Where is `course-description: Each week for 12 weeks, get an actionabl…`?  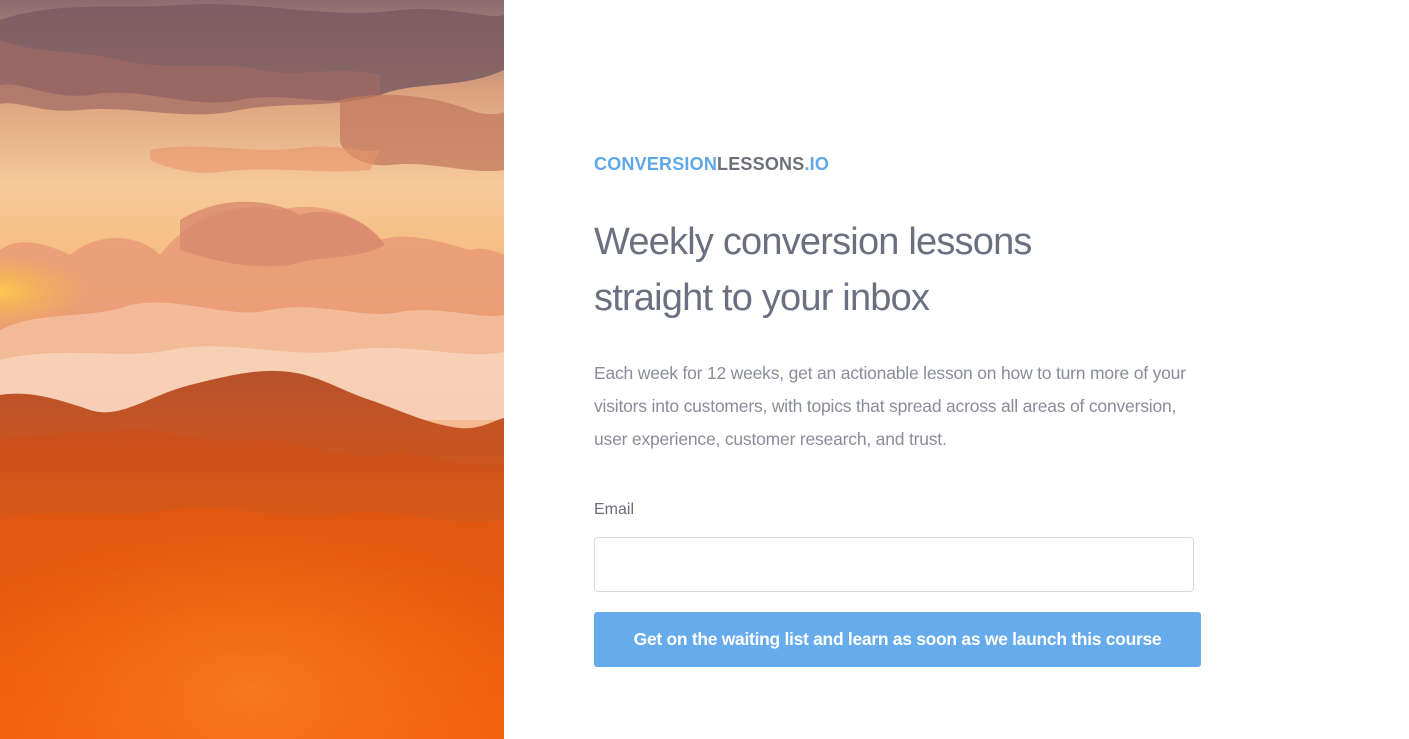 course-description: Each week for 12 weeks, get an actionabl… is located at coordinates (890, 406).